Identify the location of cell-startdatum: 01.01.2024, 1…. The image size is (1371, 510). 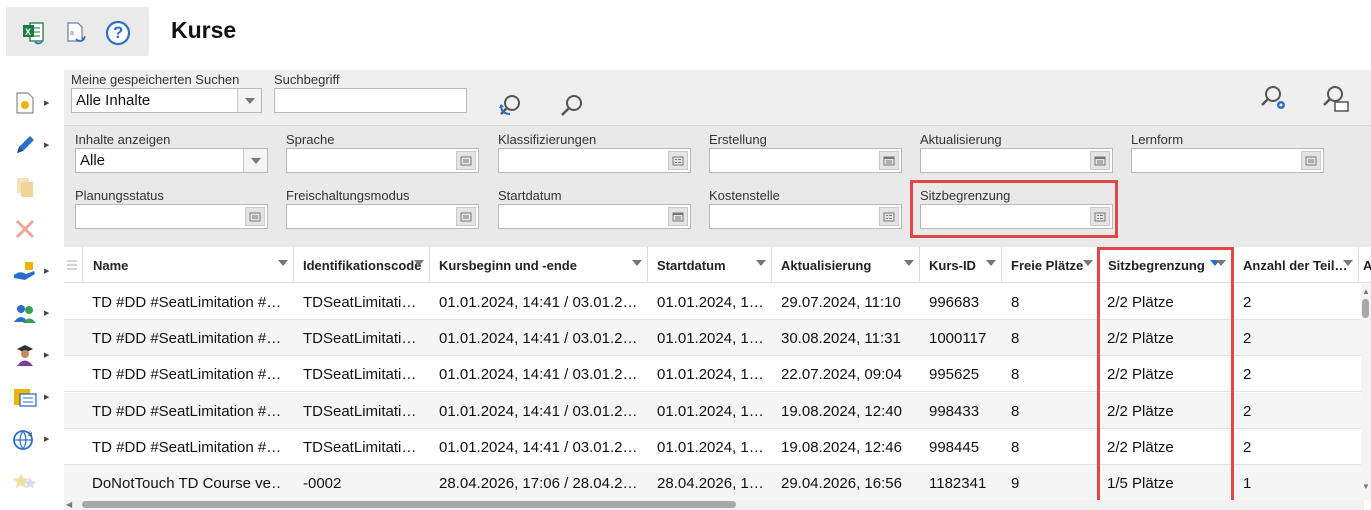
(710, 375).